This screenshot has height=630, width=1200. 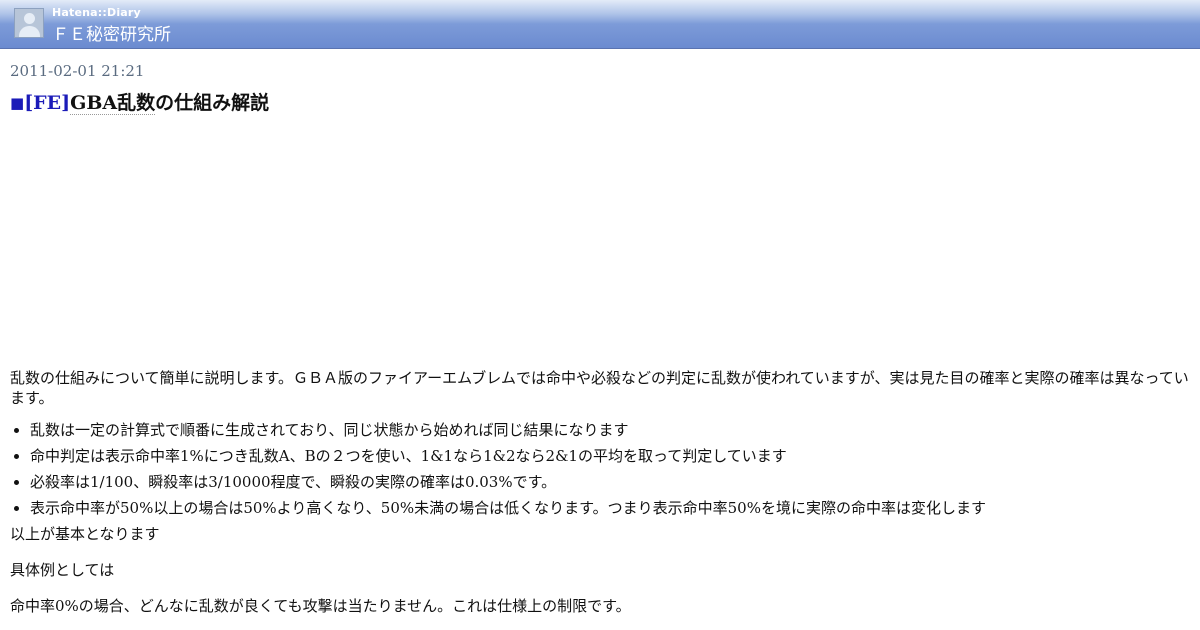 I want to click on list-item: 乱数は一定の計算式で順番に生成されており、同じ状態から始めれば同じ結果になります, so click(x=610, y=430).